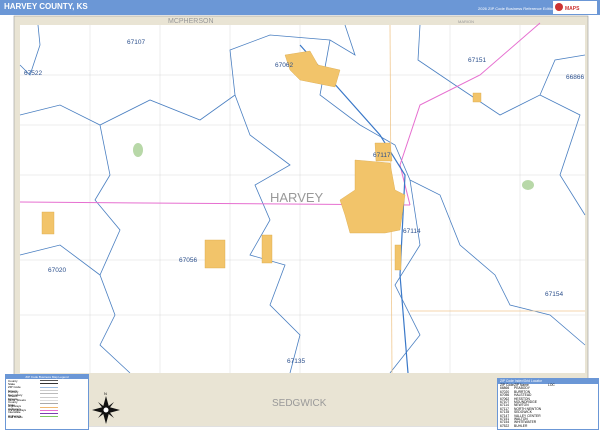 The image size is (600, 433). What do you see at coordinates (57, 270) in the screenshot?
I see `zip-label: 67020` at bounding box center [57, 270].